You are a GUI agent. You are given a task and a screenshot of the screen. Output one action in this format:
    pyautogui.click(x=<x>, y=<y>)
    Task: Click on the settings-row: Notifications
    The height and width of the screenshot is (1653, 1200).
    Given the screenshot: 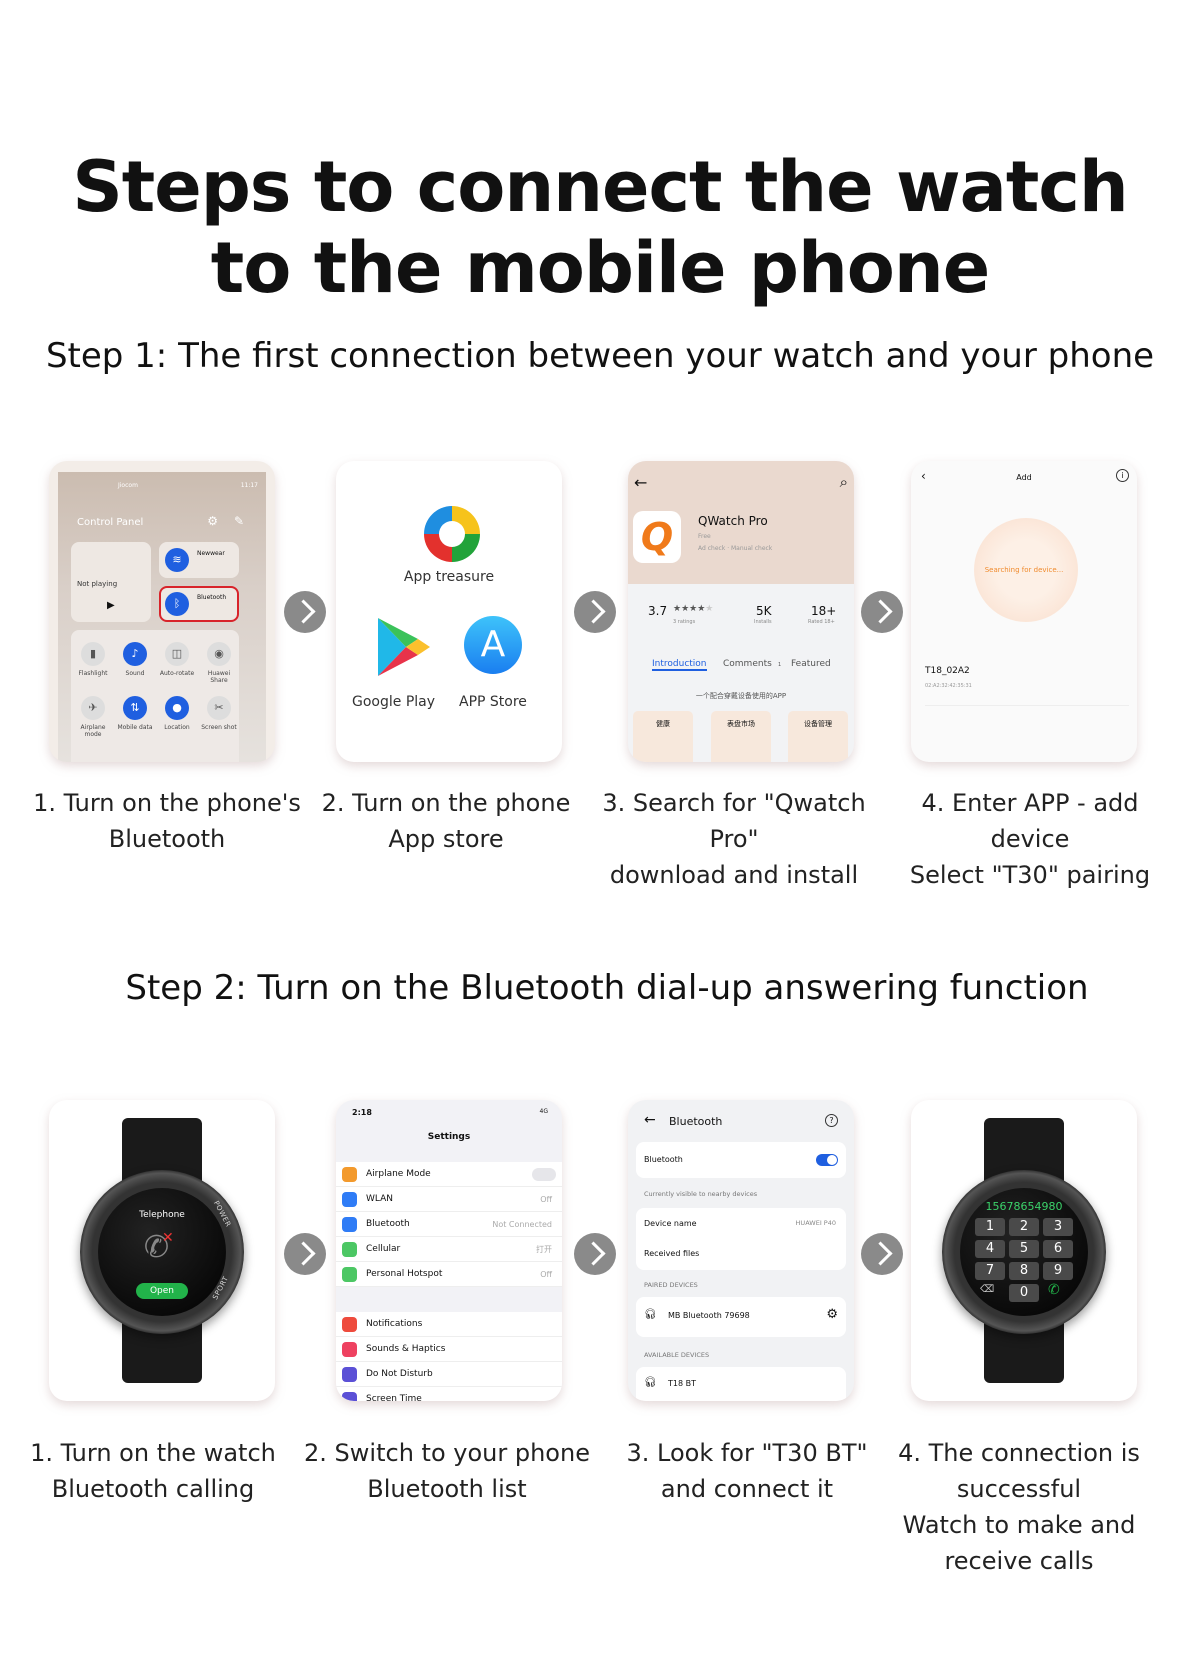 What is the action you would take?
    pyautogui.click(x=449, y=1324)
    